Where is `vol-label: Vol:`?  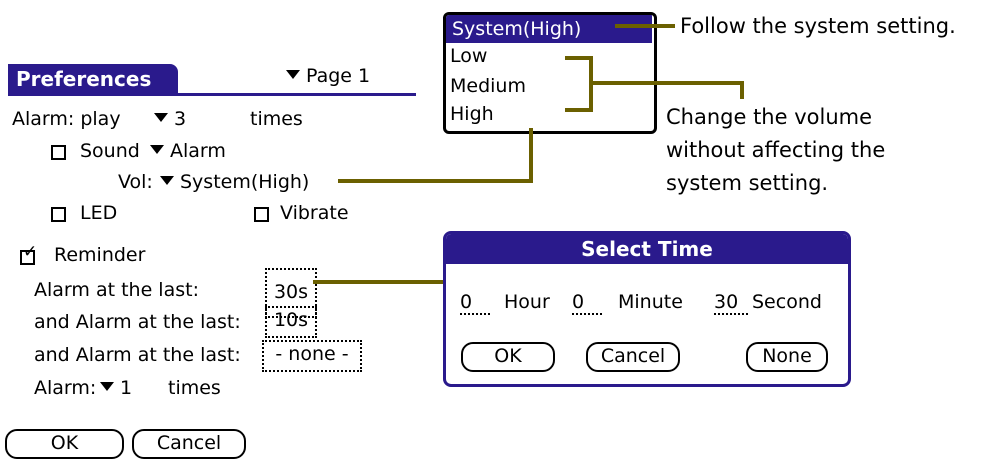
vol-label: Vol: is located at coordinates (135, 182).